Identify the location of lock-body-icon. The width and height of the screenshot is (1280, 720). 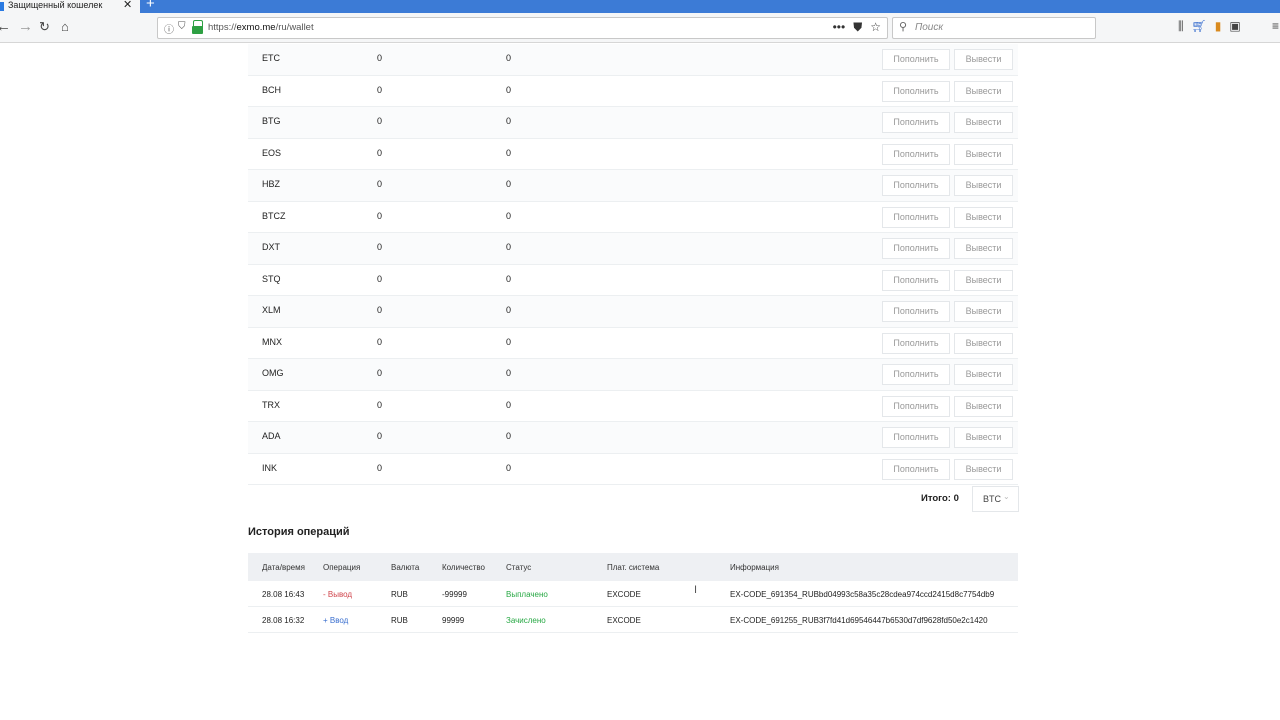
(197, 30).